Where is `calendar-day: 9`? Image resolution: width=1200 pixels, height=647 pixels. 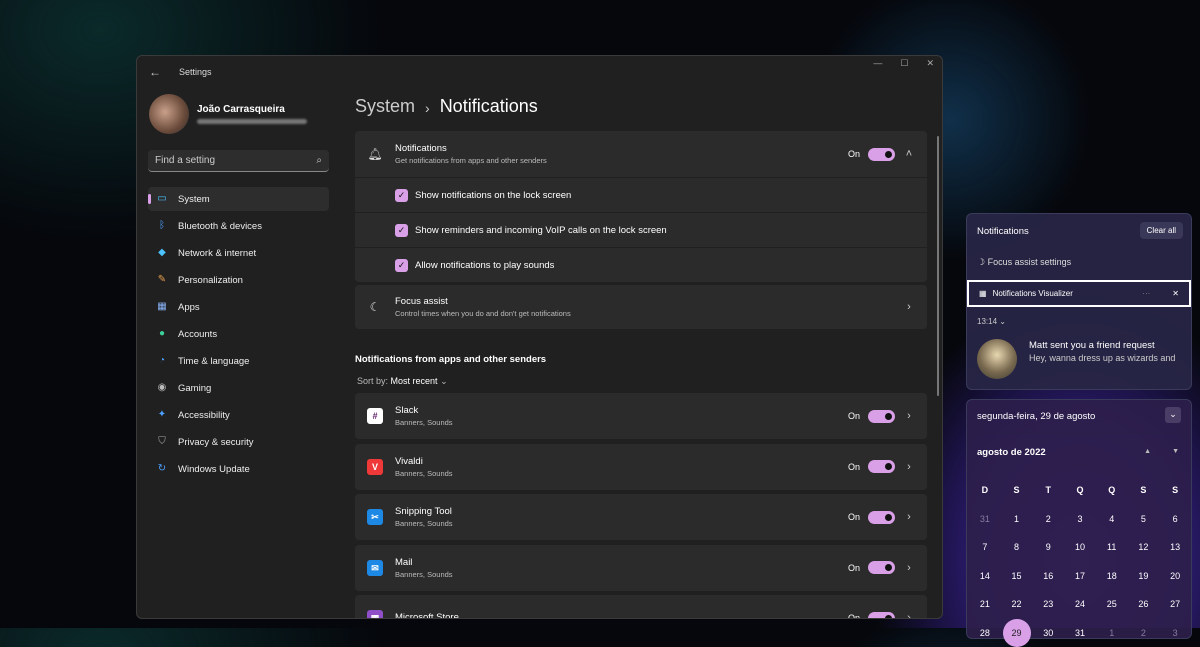
calendar-day: 9 is located at coordinates (1048, 547).